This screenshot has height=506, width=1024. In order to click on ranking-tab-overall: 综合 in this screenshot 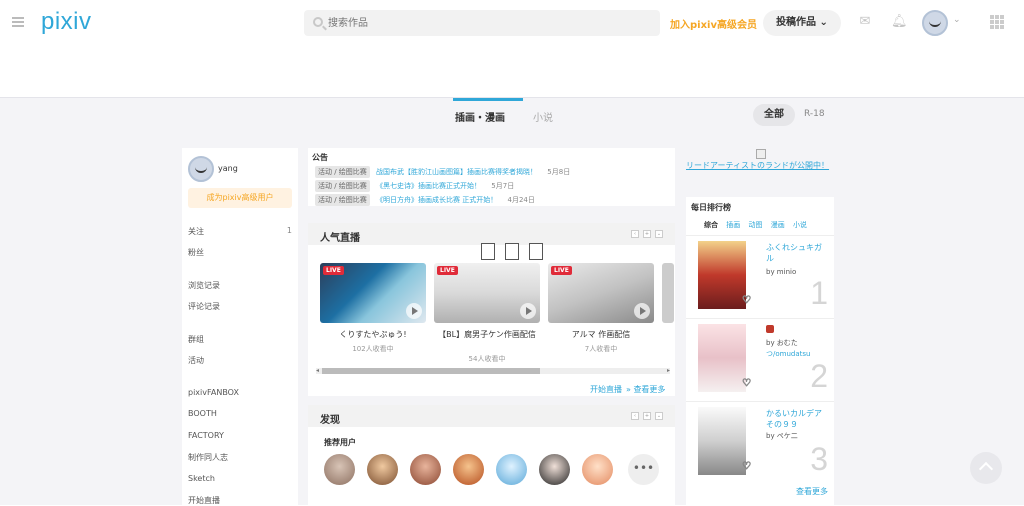, I will do `click(711, 225)`.